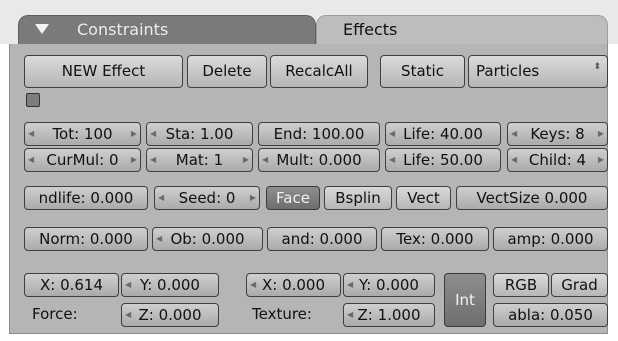 The width and height of the screenshot is (618, 341). I want to click on life2-field: ◀ Life: 50.00, so click(443, 160).